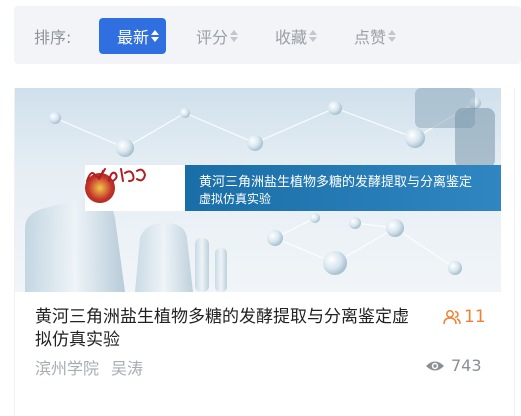 This screenshot has width=521, height=416. What do you see at coordinates (127, 368) in the screenshot?
I see `card-author: 吴涛` at bounding box center [127, 368].